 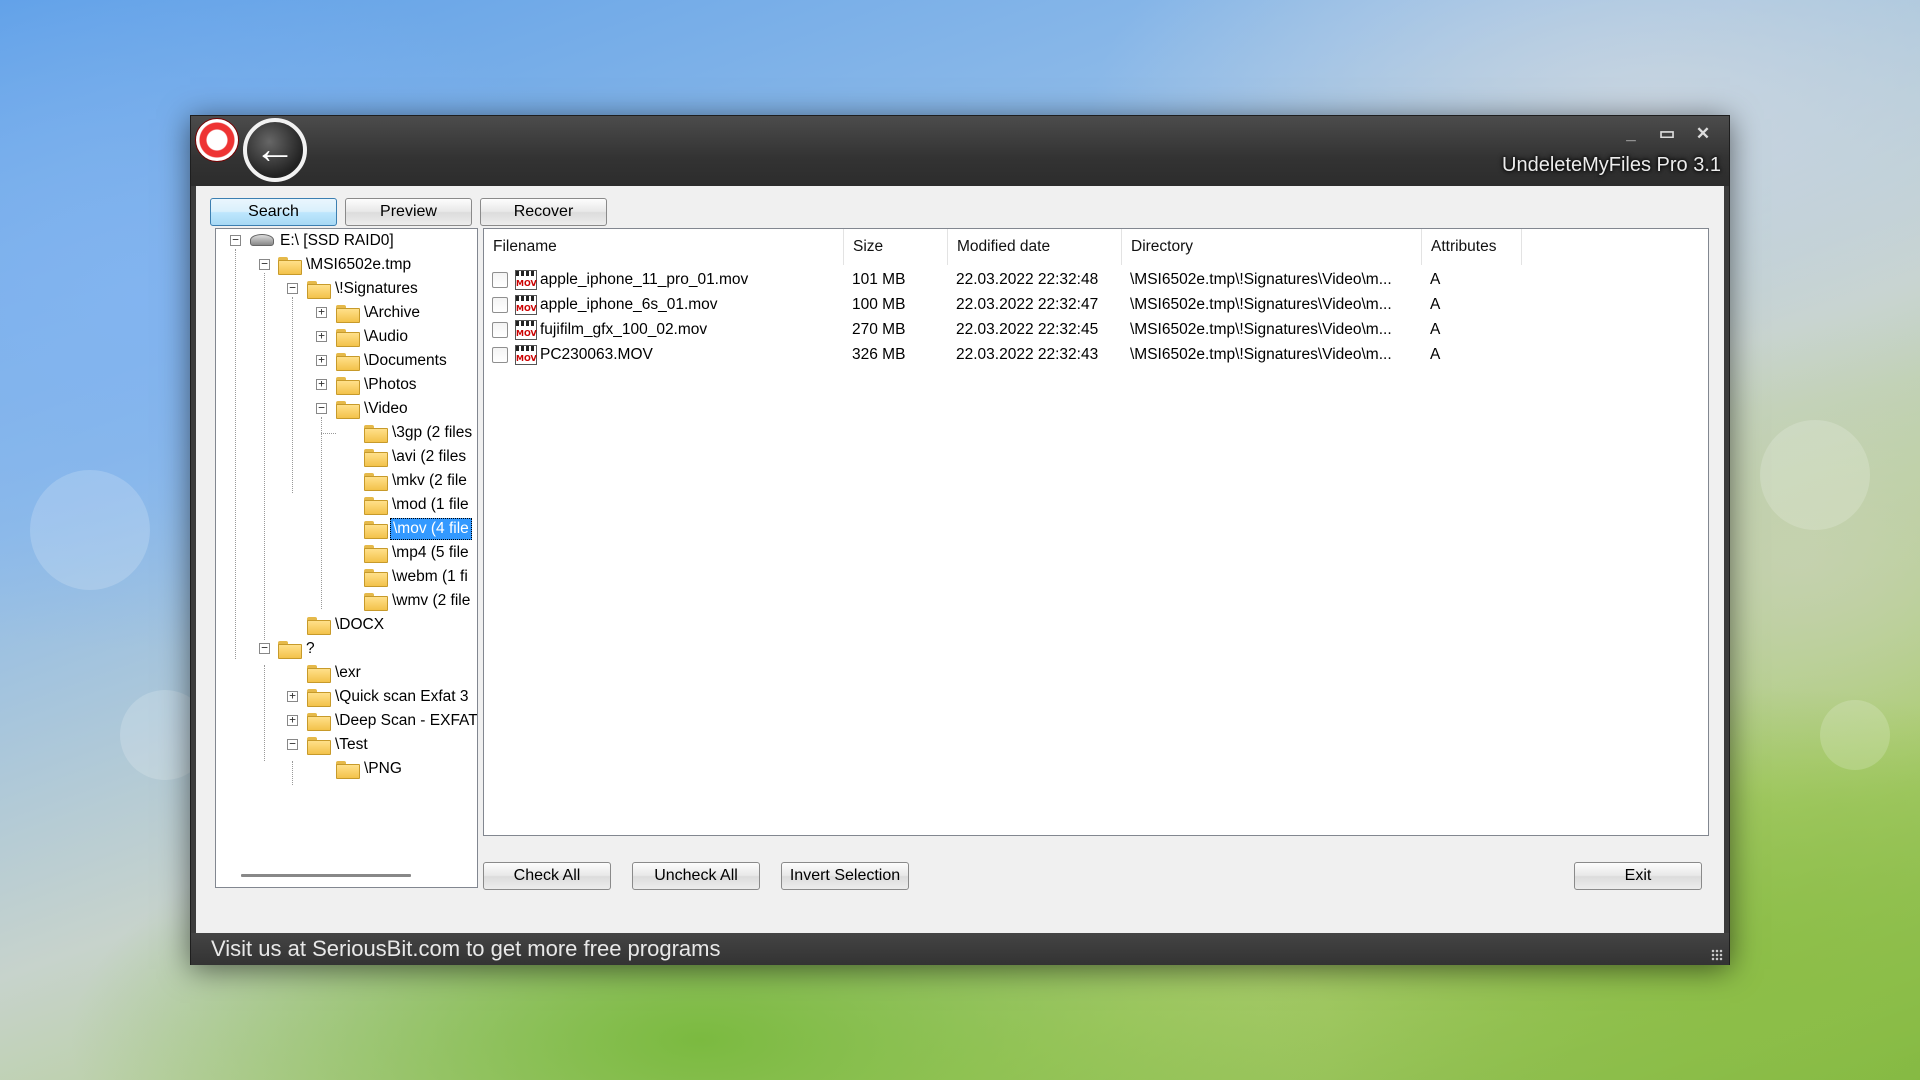 I want to click on maximize-button: ▭, so click(x=1667, y=134).